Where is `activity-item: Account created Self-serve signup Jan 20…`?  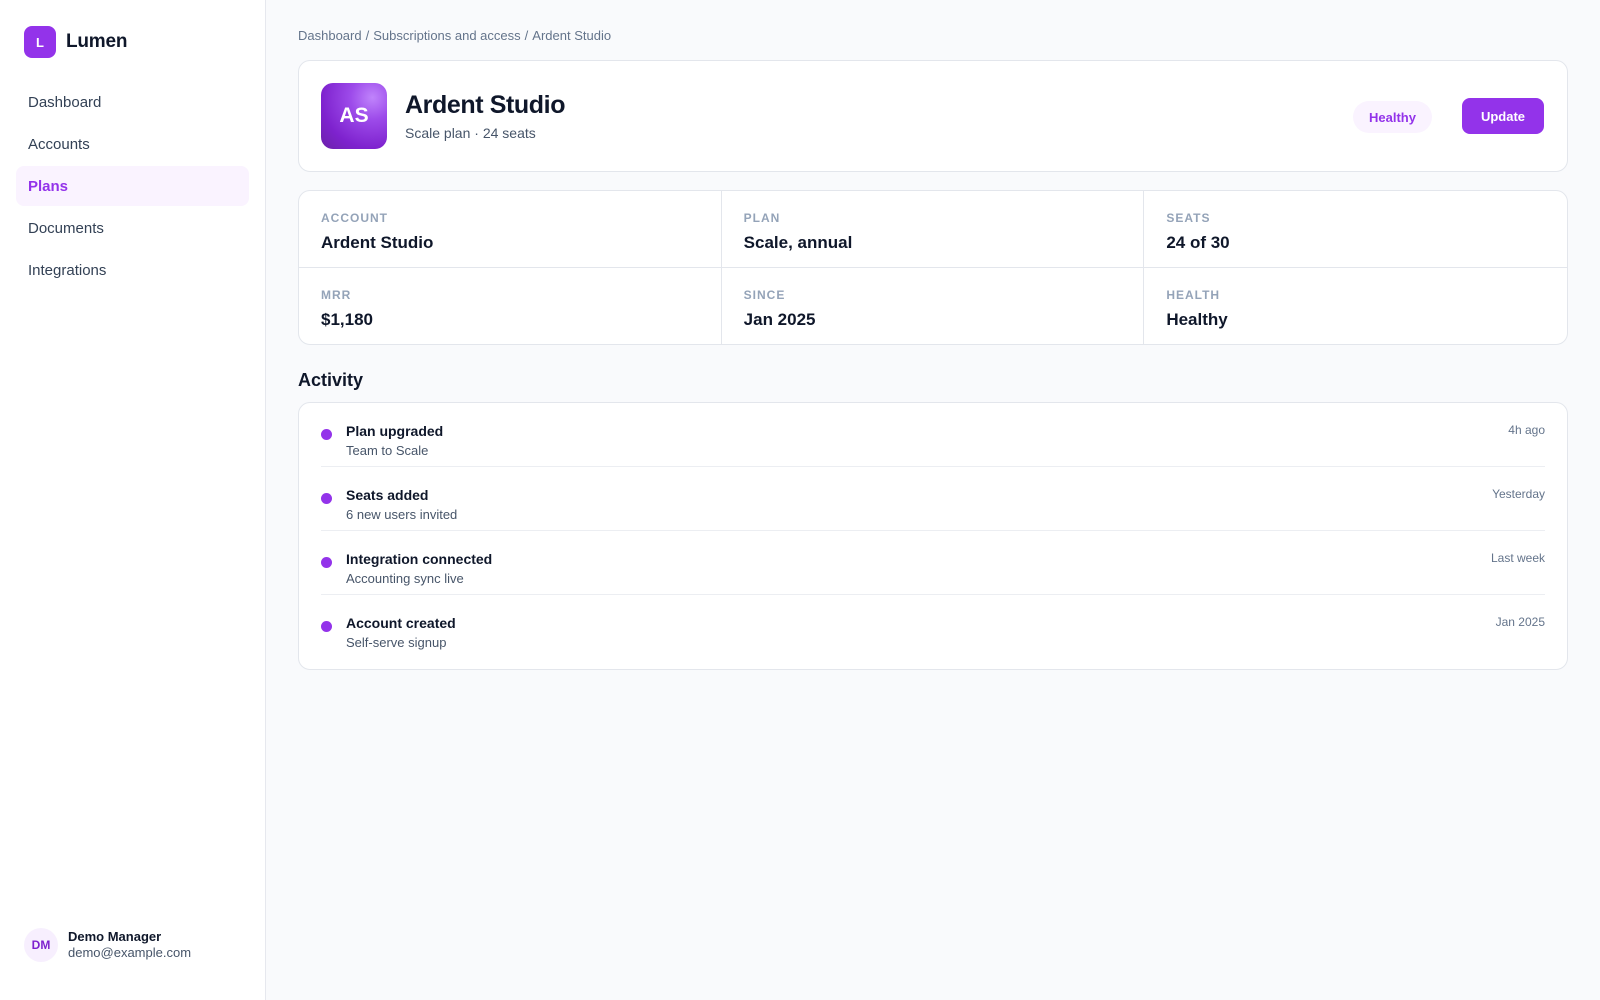
activity-item: Account created Self-serve signup Jan 20… is located at coordinates (933, 627).